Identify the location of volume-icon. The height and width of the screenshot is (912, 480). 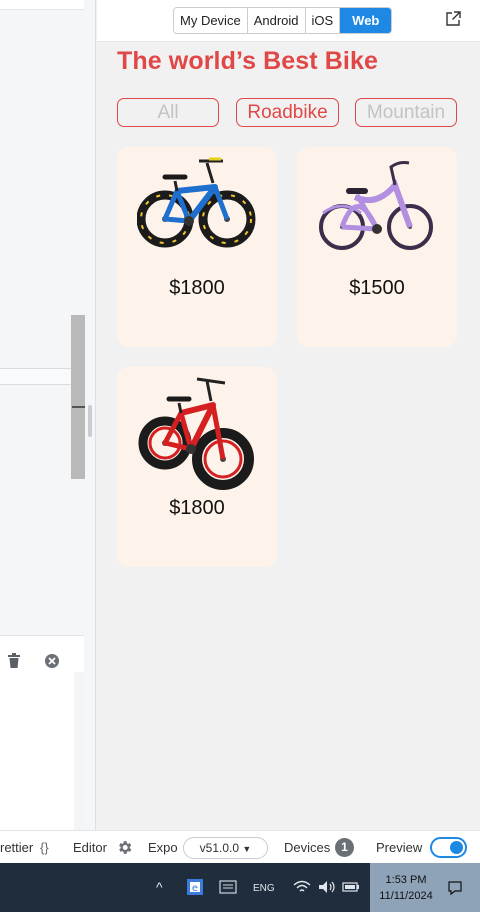
(327, 887).